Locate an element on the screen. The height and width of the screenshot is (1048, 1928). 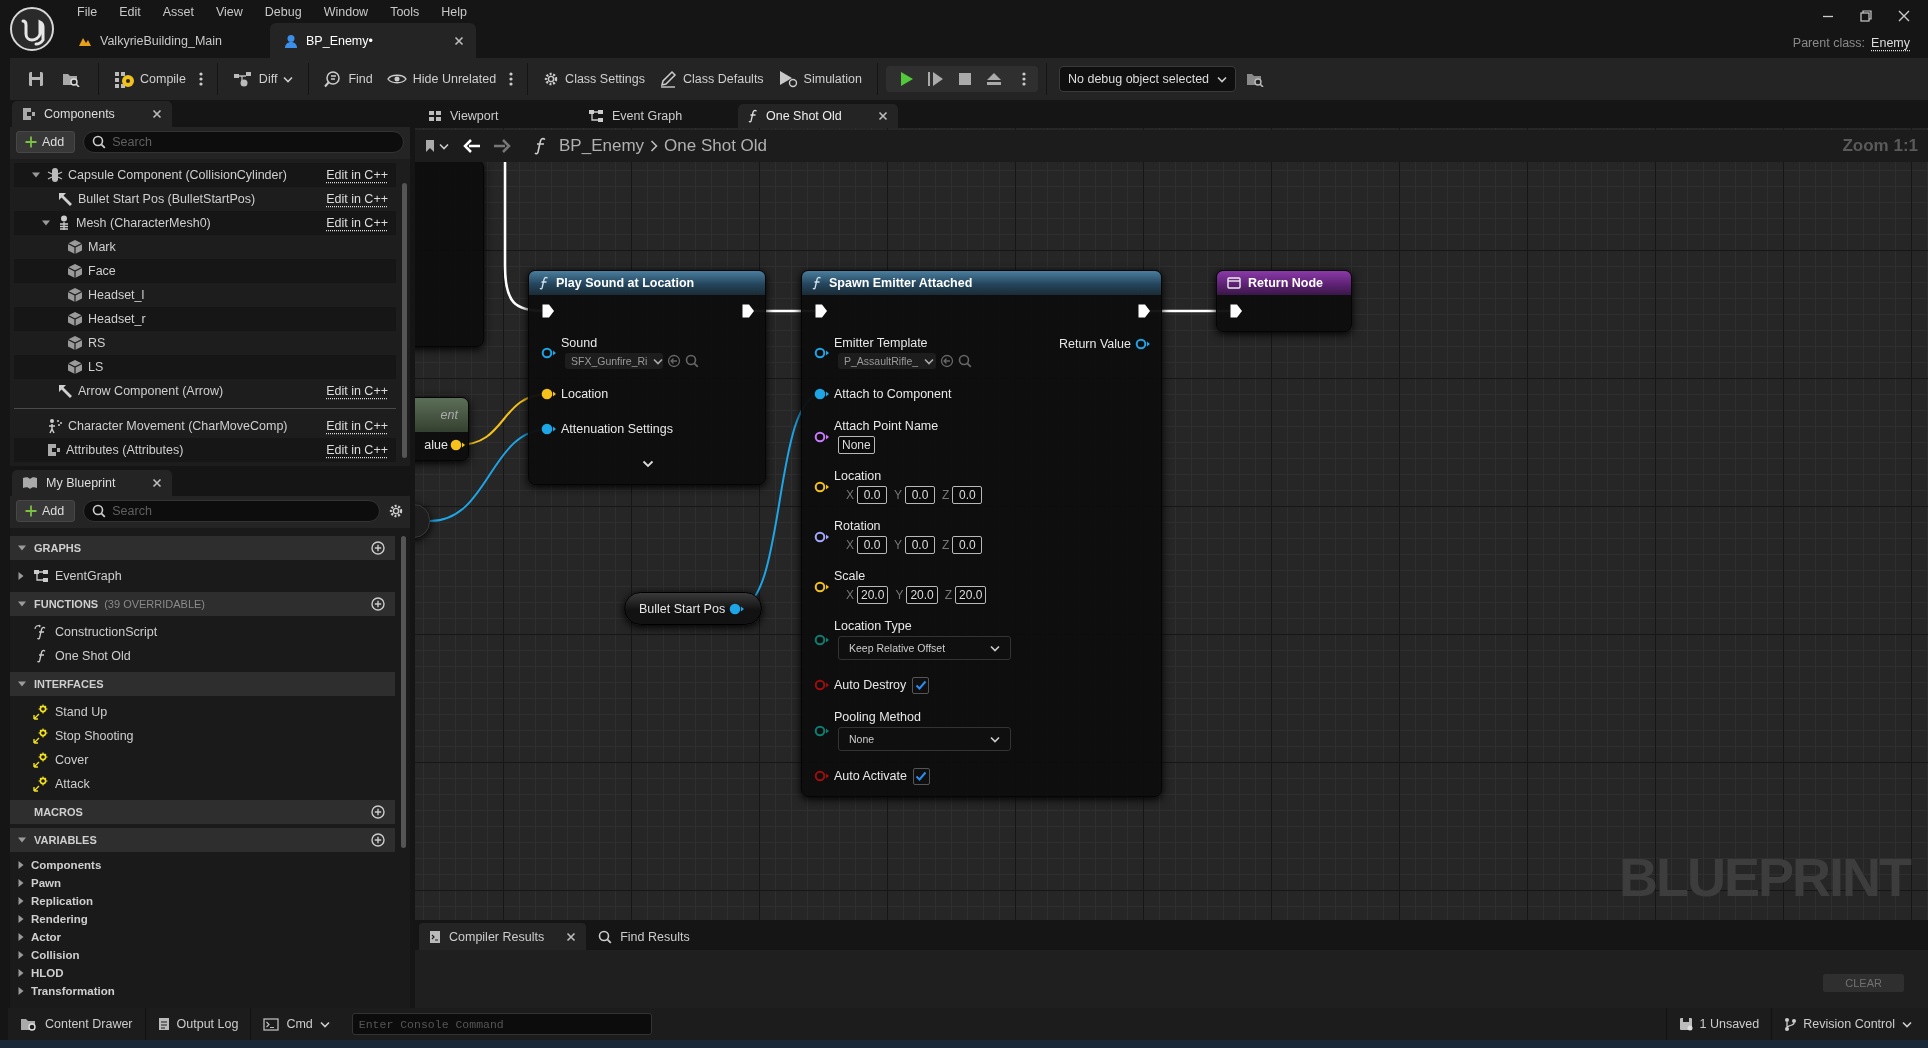
play-icon is located at coordinates (907, 79).